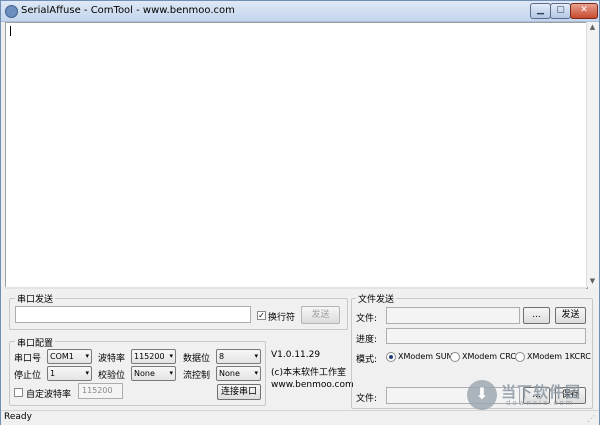  What do you see at coordinates (367, 319) in the screenshot?
I see `send-file-label: 文件:` at bounding box center [367, 319].